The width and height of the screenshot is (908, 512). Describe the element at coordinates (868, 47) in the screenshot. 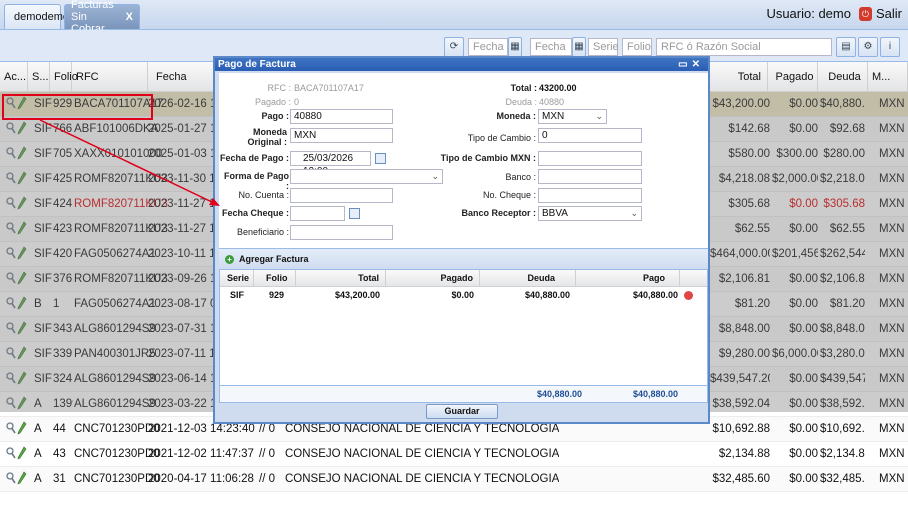

I see `settings-icon: ⚙` at that location.